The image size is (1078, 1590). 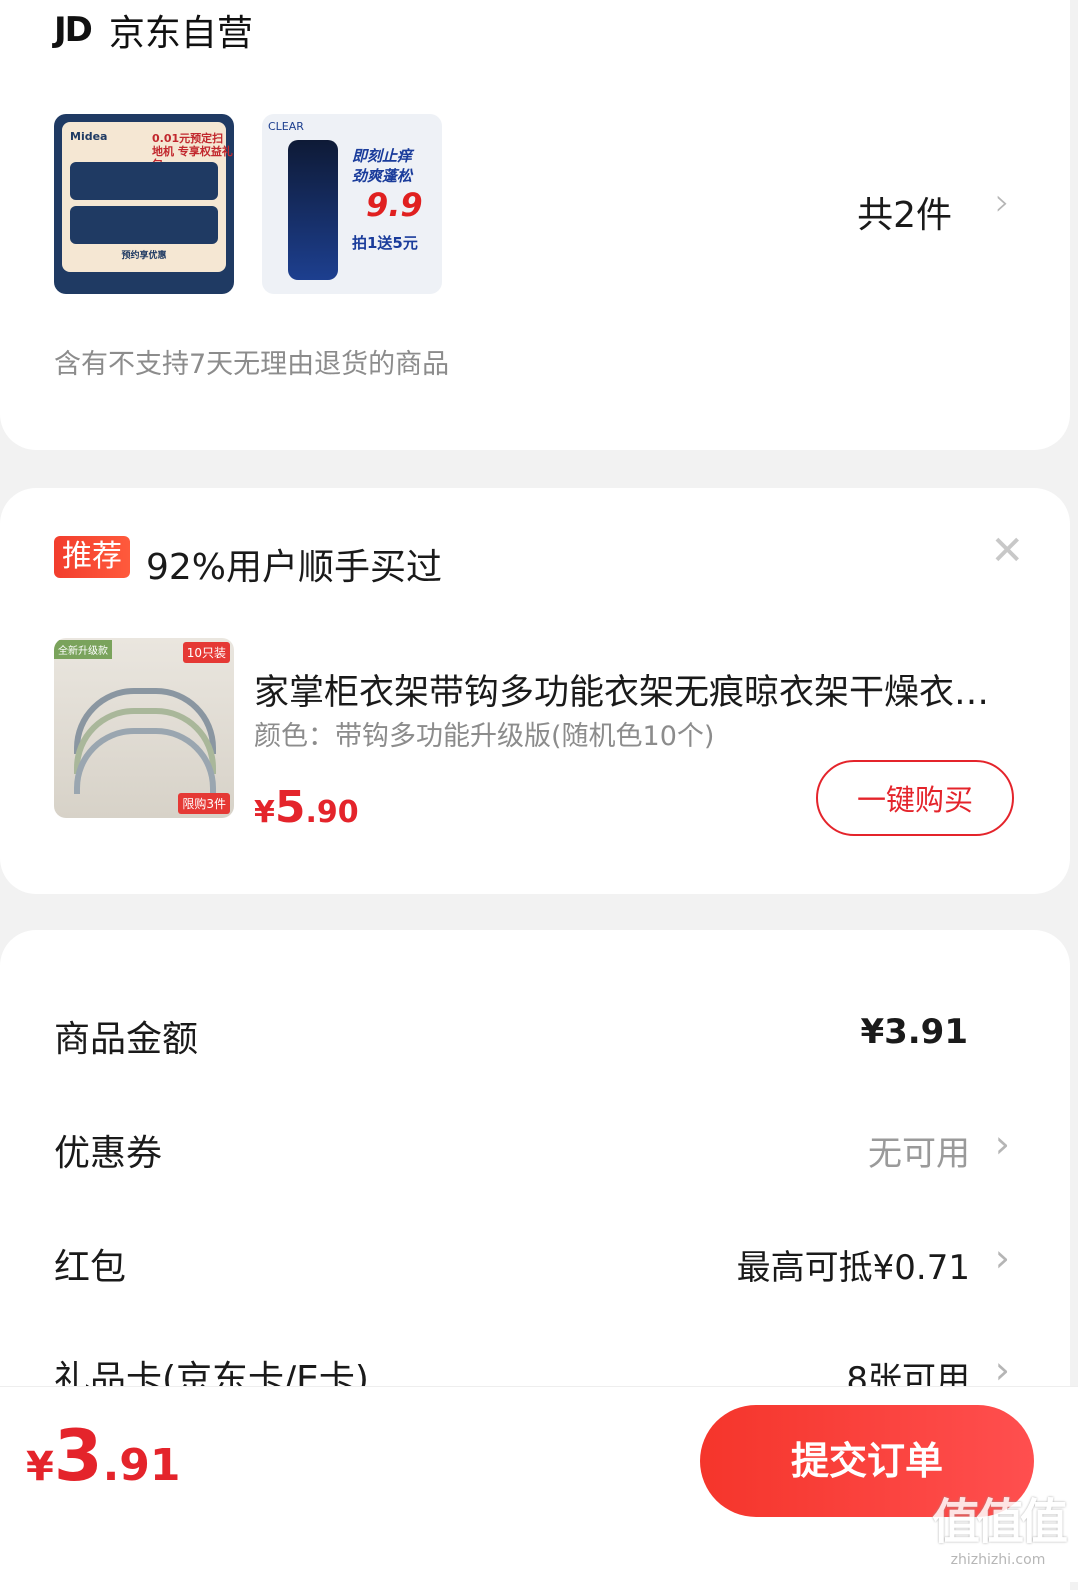 What do you see at coordinates (998, 1560) in the screenshot?
I see `watermark-url: zhizhizhi.com` at bounding box center [998, 1560].